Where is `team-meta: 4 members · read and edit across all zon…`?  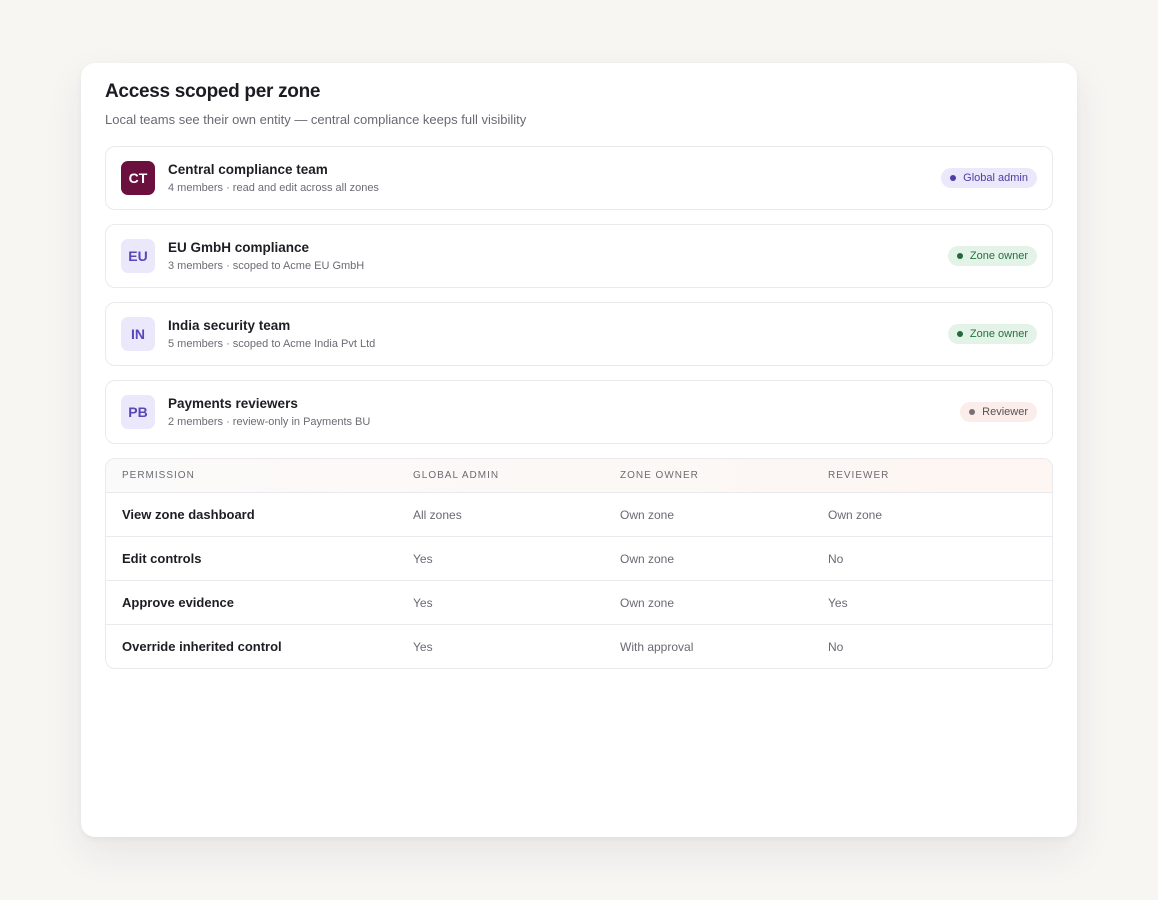
team-meta: 4 members · read and edit across all zon… is located at coordinates (273, 188).